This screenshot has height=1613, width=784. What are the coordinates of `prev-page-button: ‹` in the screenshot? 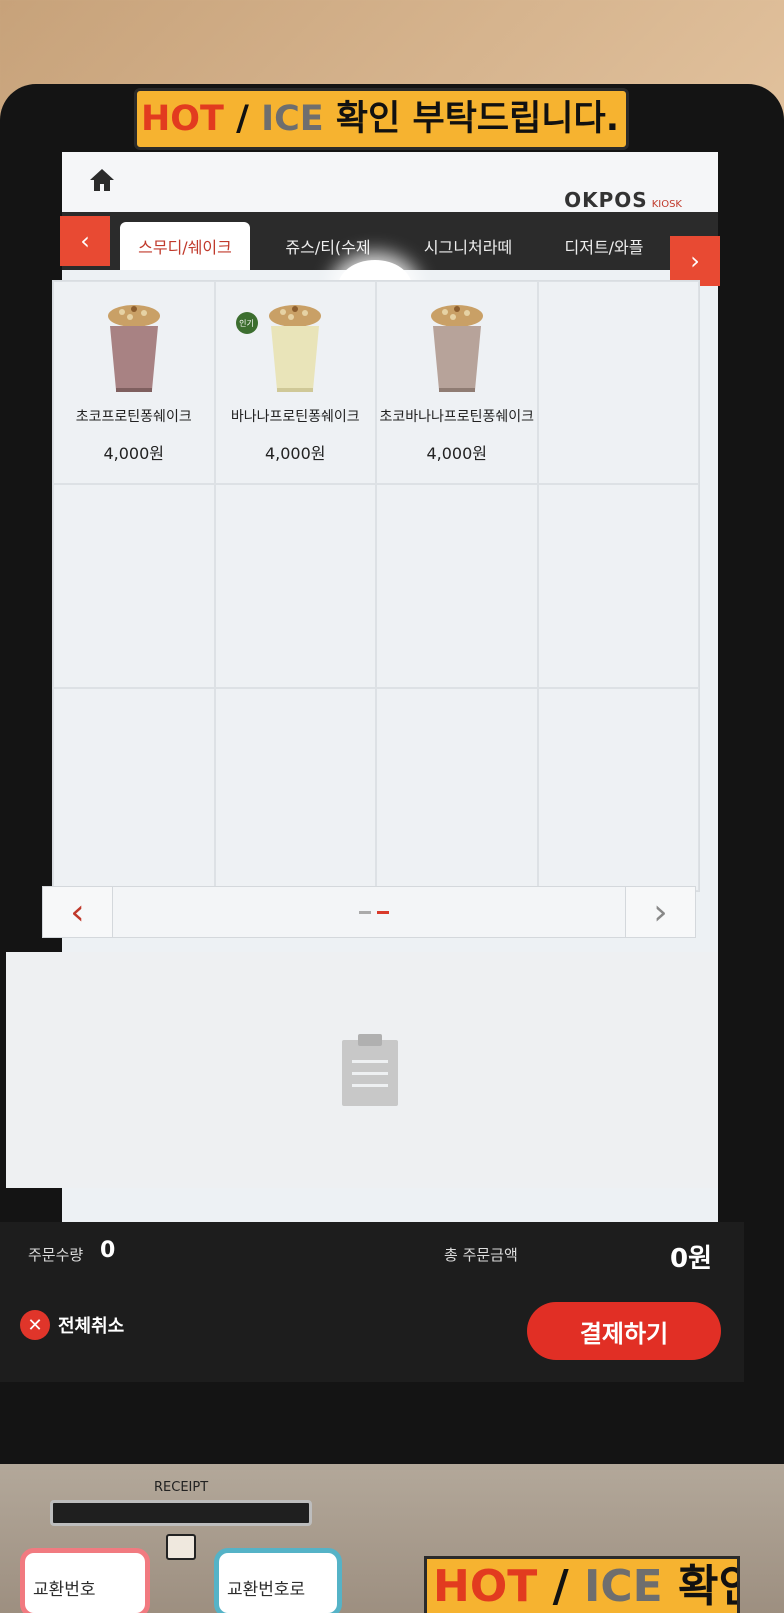 It's located at (78, 912).